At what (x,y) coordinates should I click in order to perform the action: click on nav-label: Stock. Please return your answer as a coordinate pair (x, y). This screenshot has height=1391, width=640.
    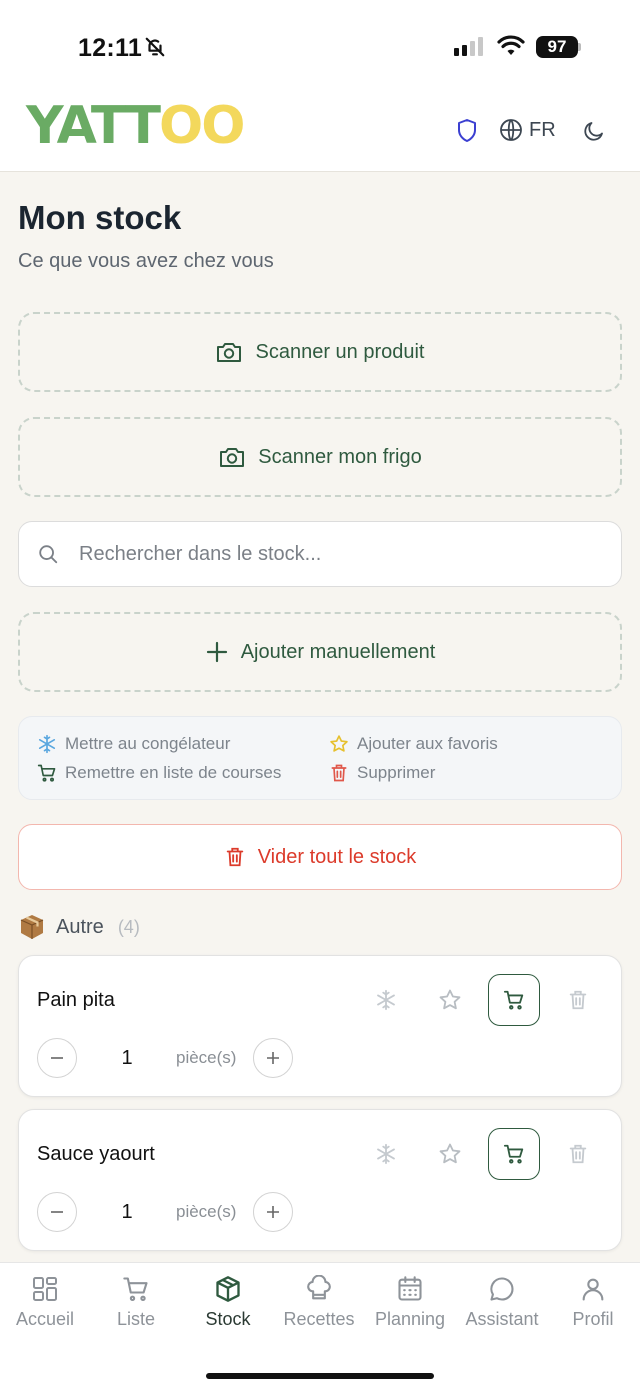
    Looking at the image, I should click on (228, 1319).